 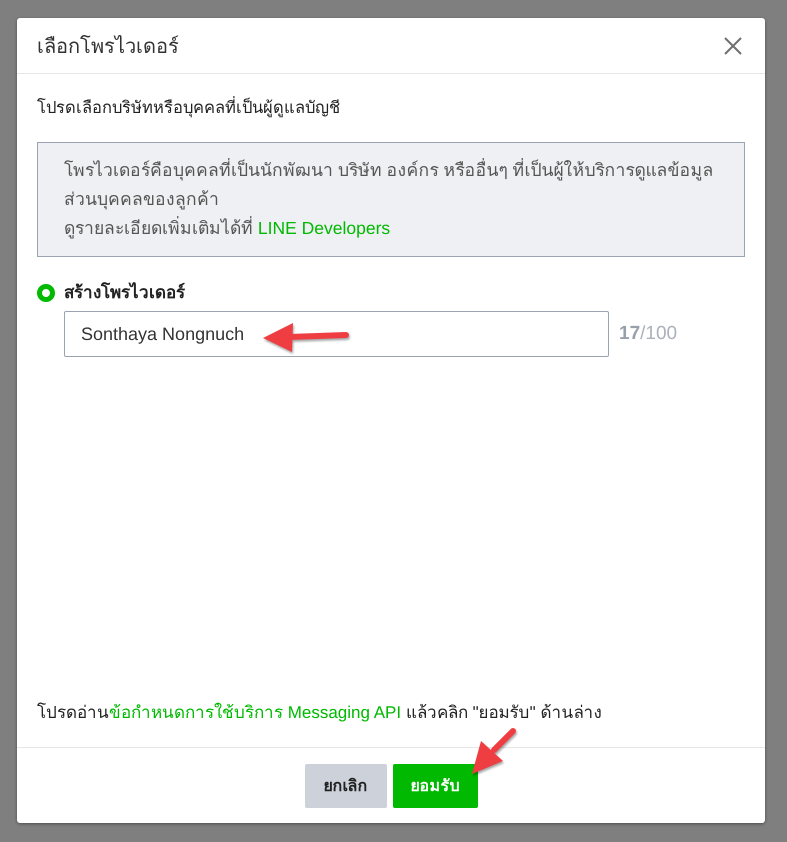 I want to click on info-text: โพรไวเดอร์คือบุคคลที่เป็นนักพัฒนา บริษัท องค์กร หรืออื่นๆ ที่เป็นผู้ให้บริการดูแลข้อมูลส่วนบุคคลของลูกค้า, so click(x=389, y=184).